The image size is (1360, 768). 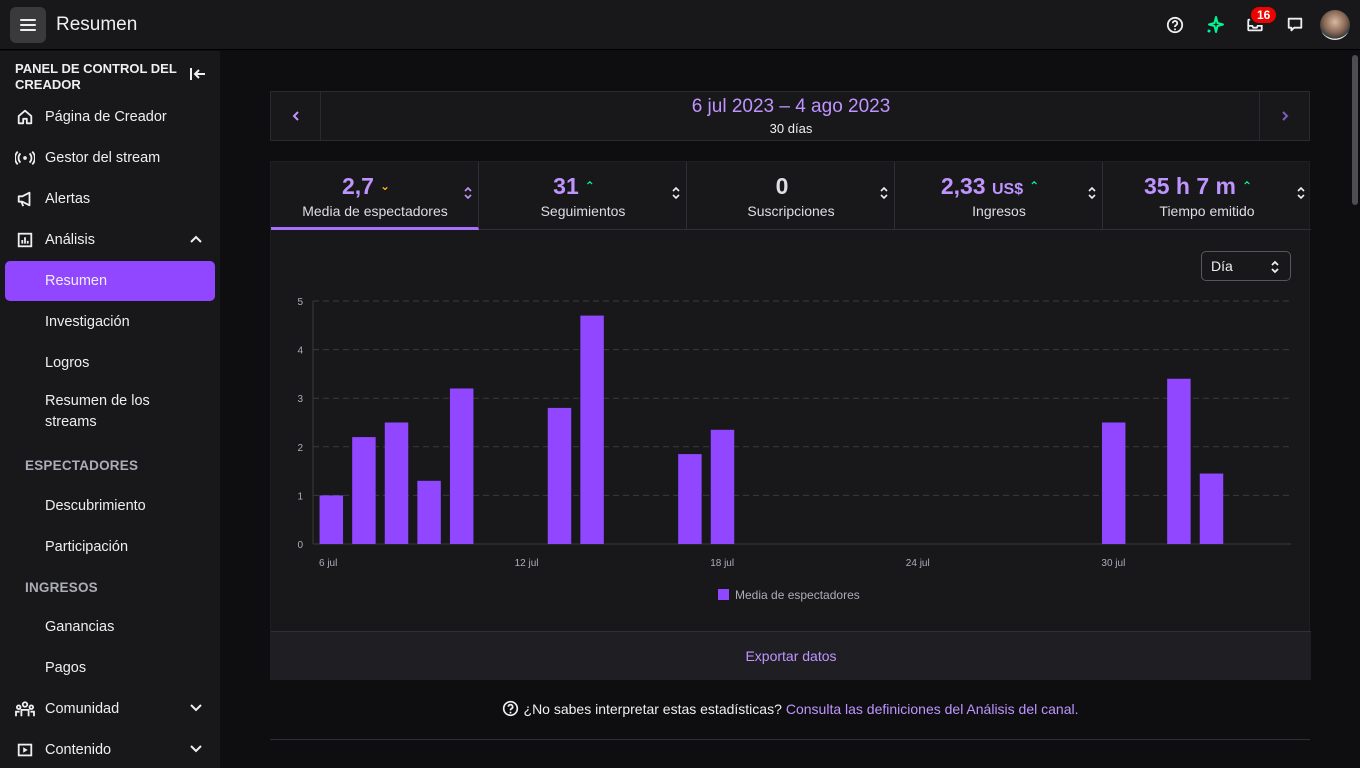 I want to click on sparkle-icon, so click(x=1215, y=25).